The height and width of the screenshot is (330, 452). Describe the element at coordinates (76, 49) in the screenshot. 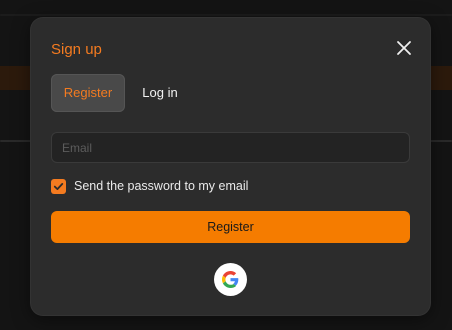

I see `modal-title: Sign up` at that location.